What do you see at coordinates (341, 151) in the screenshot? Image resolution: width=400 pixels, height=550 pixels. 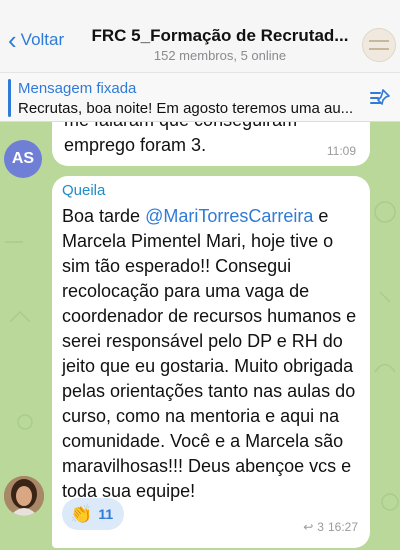 I see `message-time: 11:09` at bounding box center [341, 151].